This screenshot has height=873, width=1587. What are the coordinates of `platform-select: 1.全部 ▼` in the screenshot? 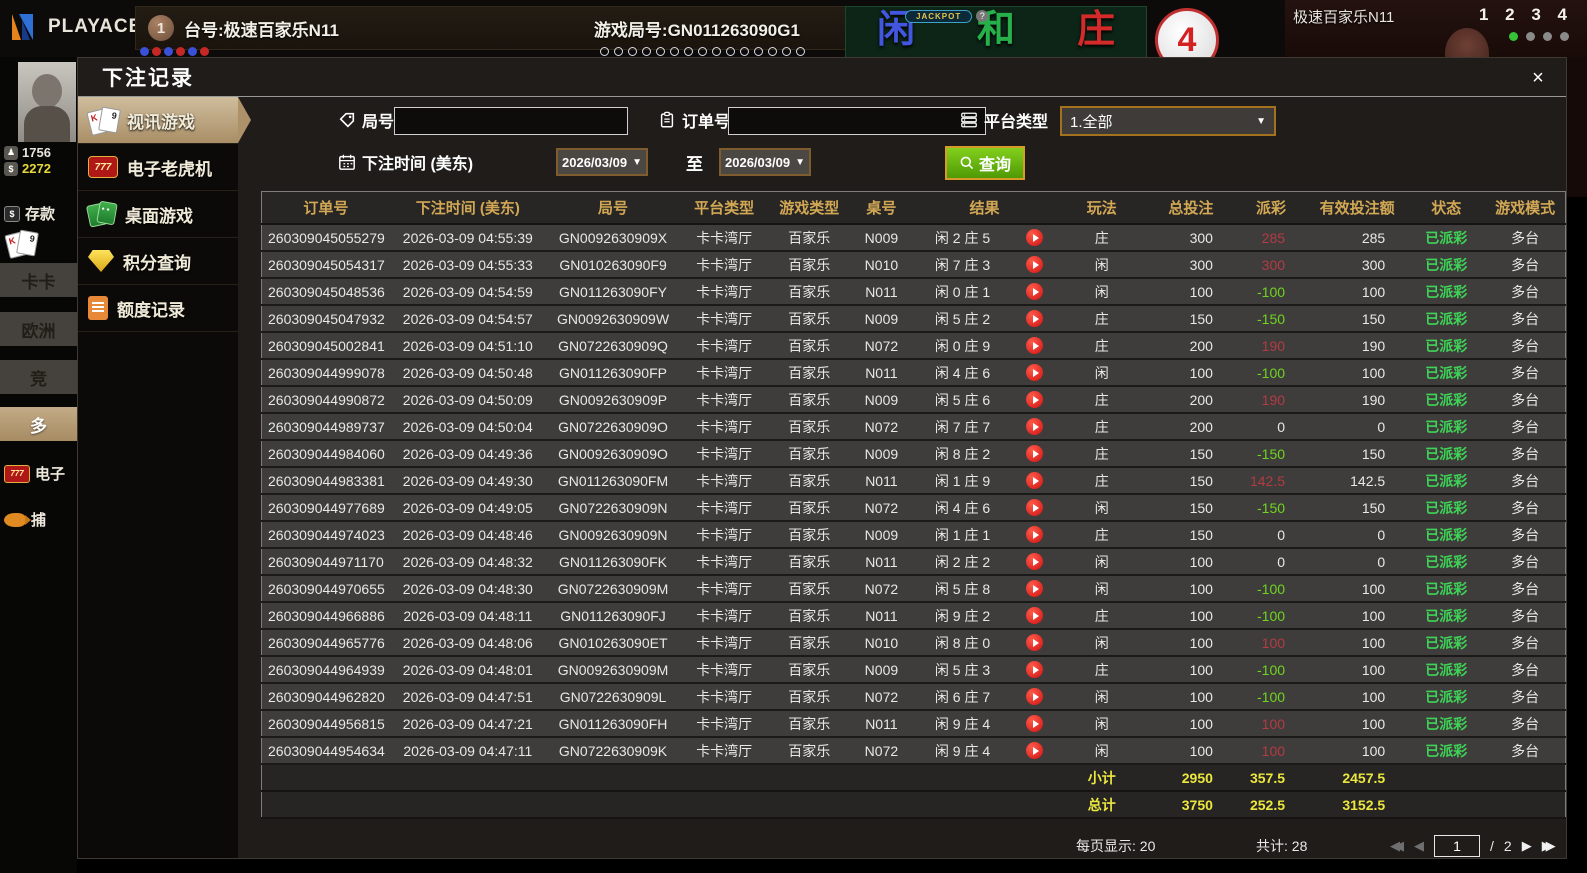 It's located at (1168, 121).